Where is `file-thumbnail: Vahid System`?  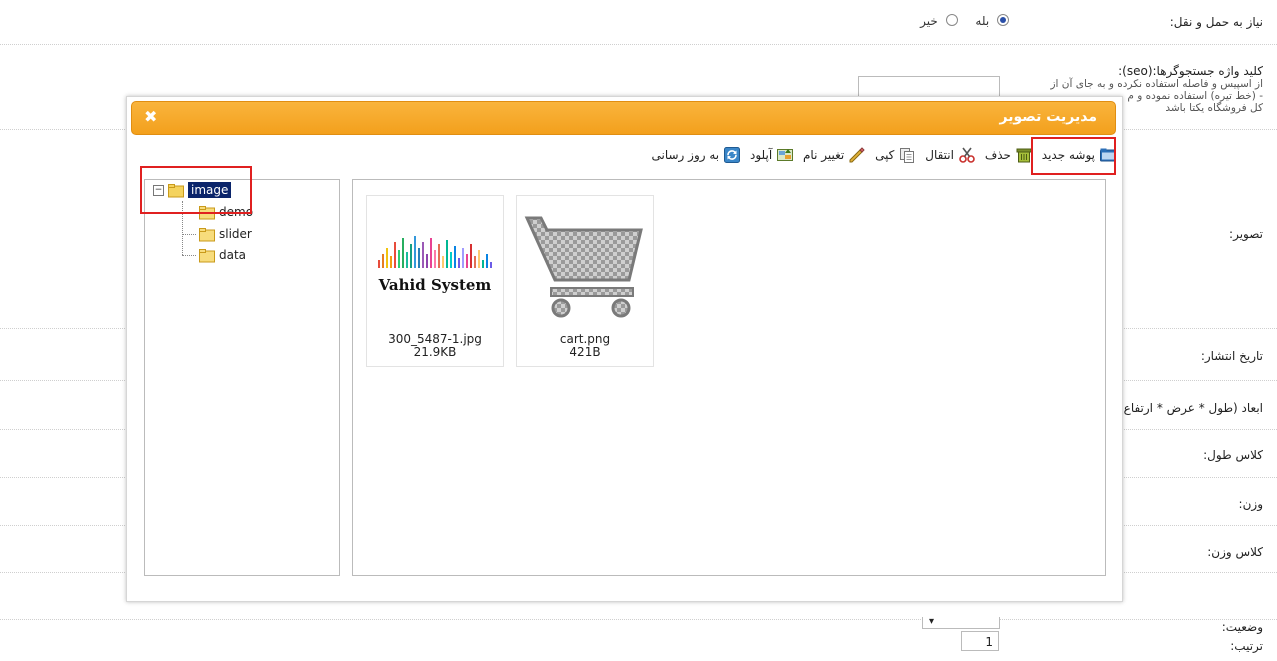 file-thumbnail: Vahid System is located at coordinates (435, 267).